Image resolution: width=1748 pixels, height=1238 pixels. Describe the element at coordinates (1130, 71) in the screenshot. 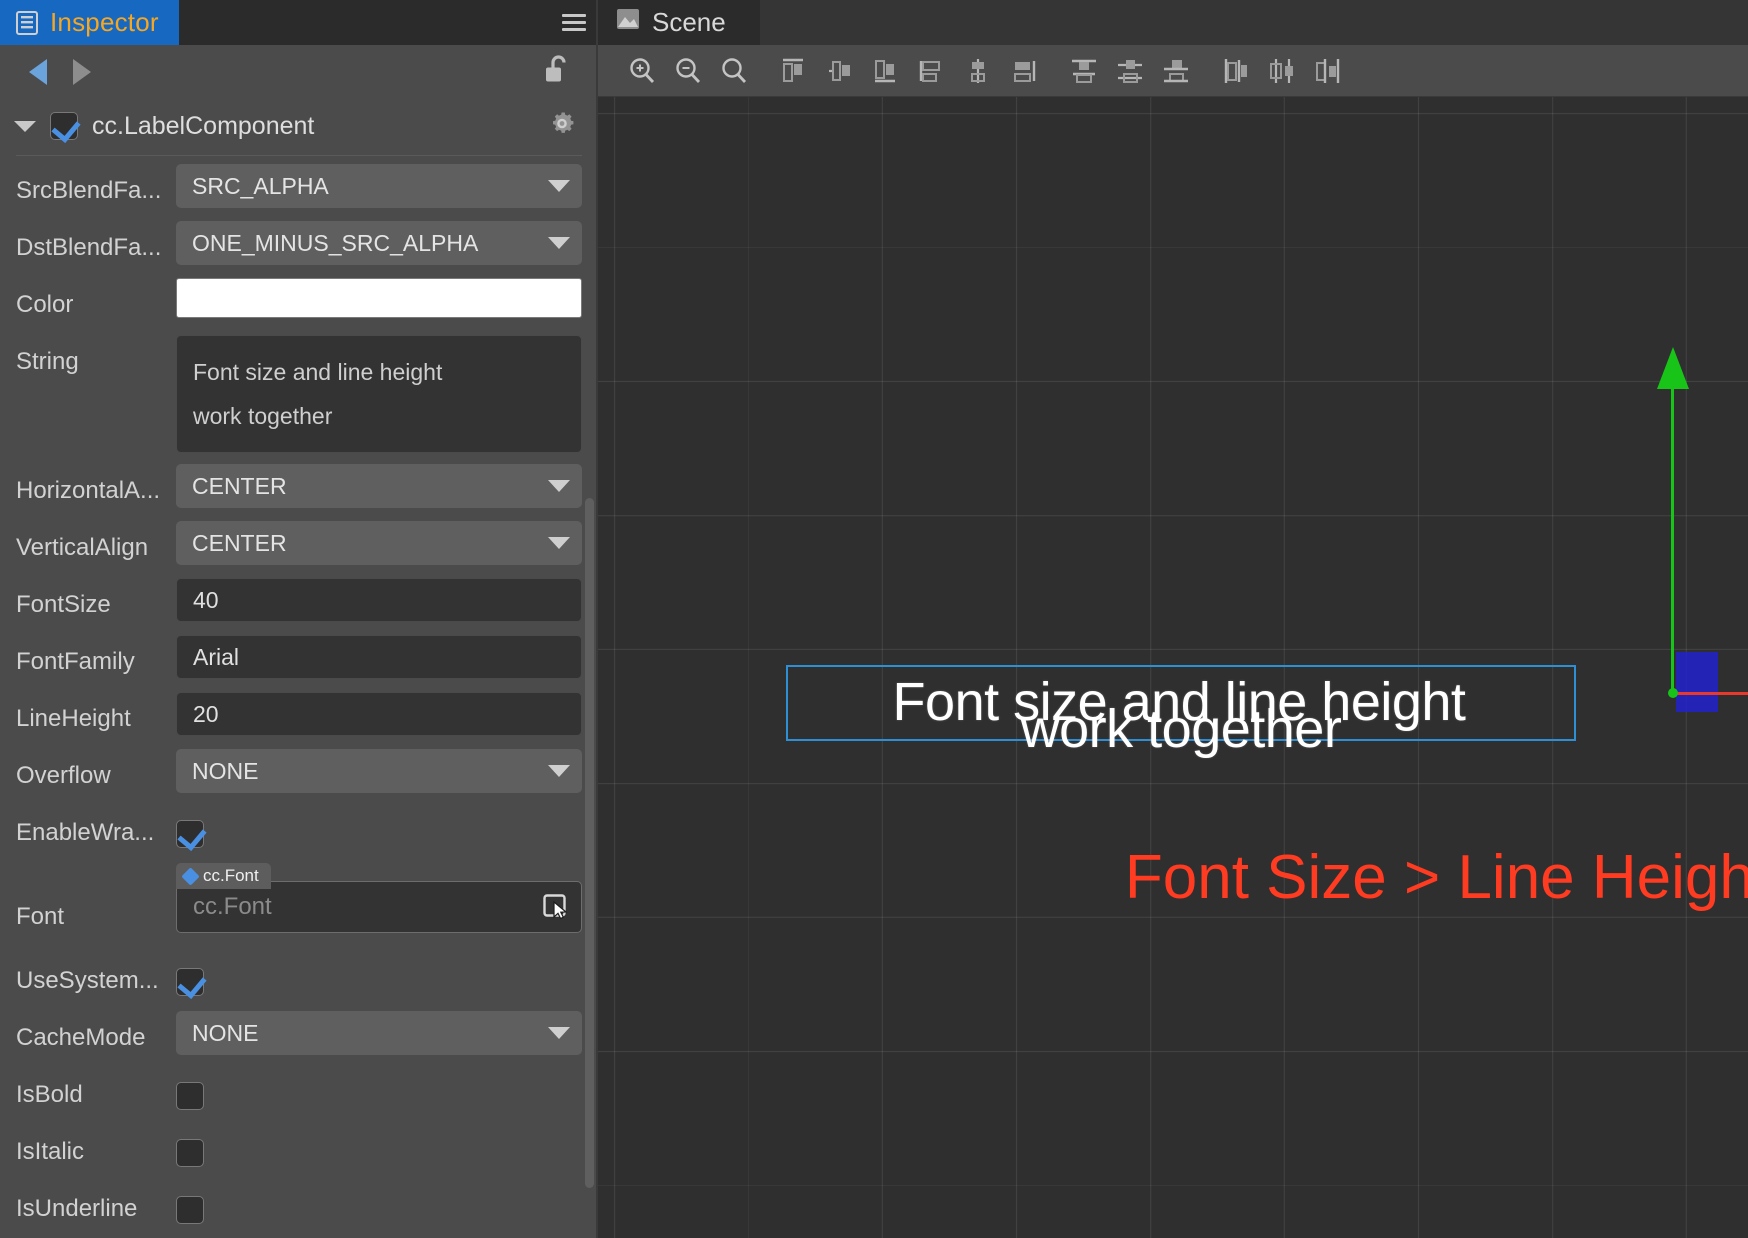

I see `distribute-vertical-center-button` at that location.